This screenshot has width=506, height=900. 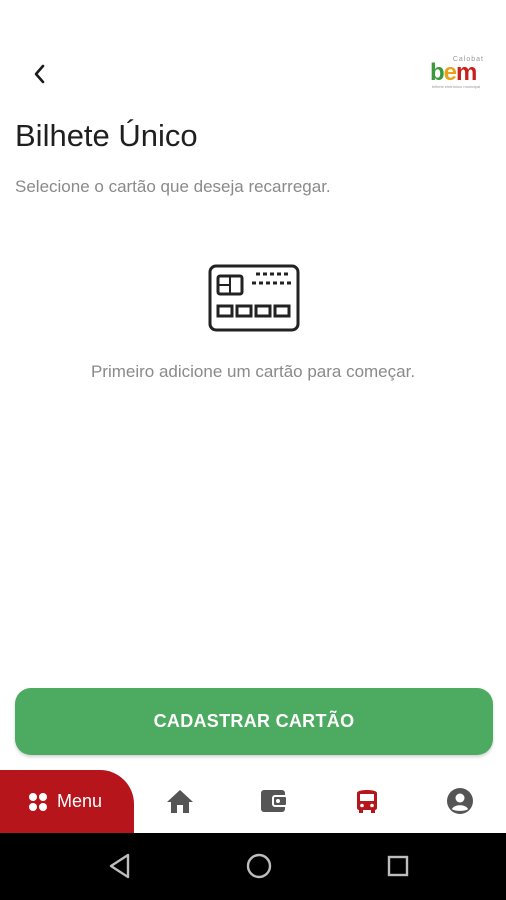 I want to click on register-card-button: CADASTRAR CARTÃO, so click(x=254, y=721).